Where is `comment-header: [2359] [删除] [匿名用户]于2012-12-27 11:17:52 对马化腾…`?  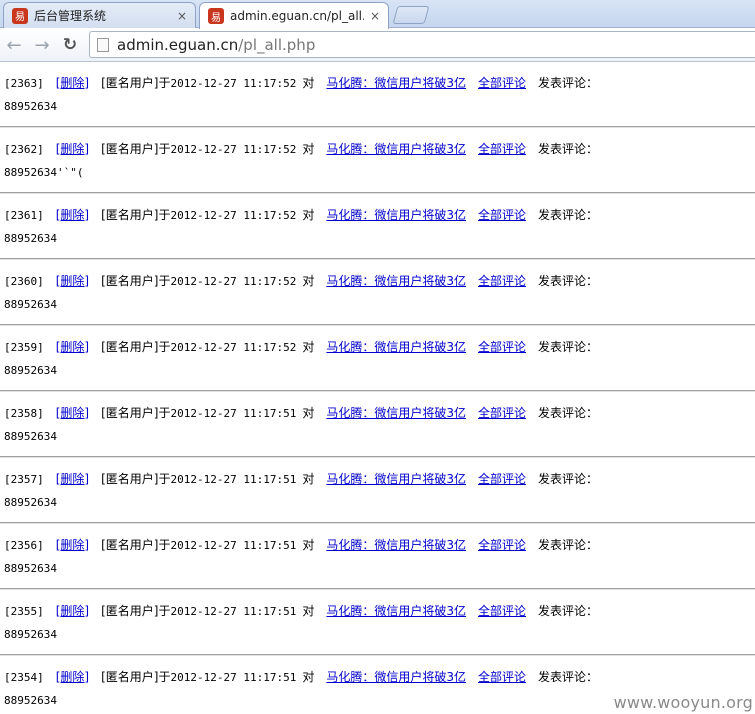 comment-header: [2359] [删除] [匿名用户]于2012-12-27 11:17:52 对马化腾… is located at coordinates (301, 346).